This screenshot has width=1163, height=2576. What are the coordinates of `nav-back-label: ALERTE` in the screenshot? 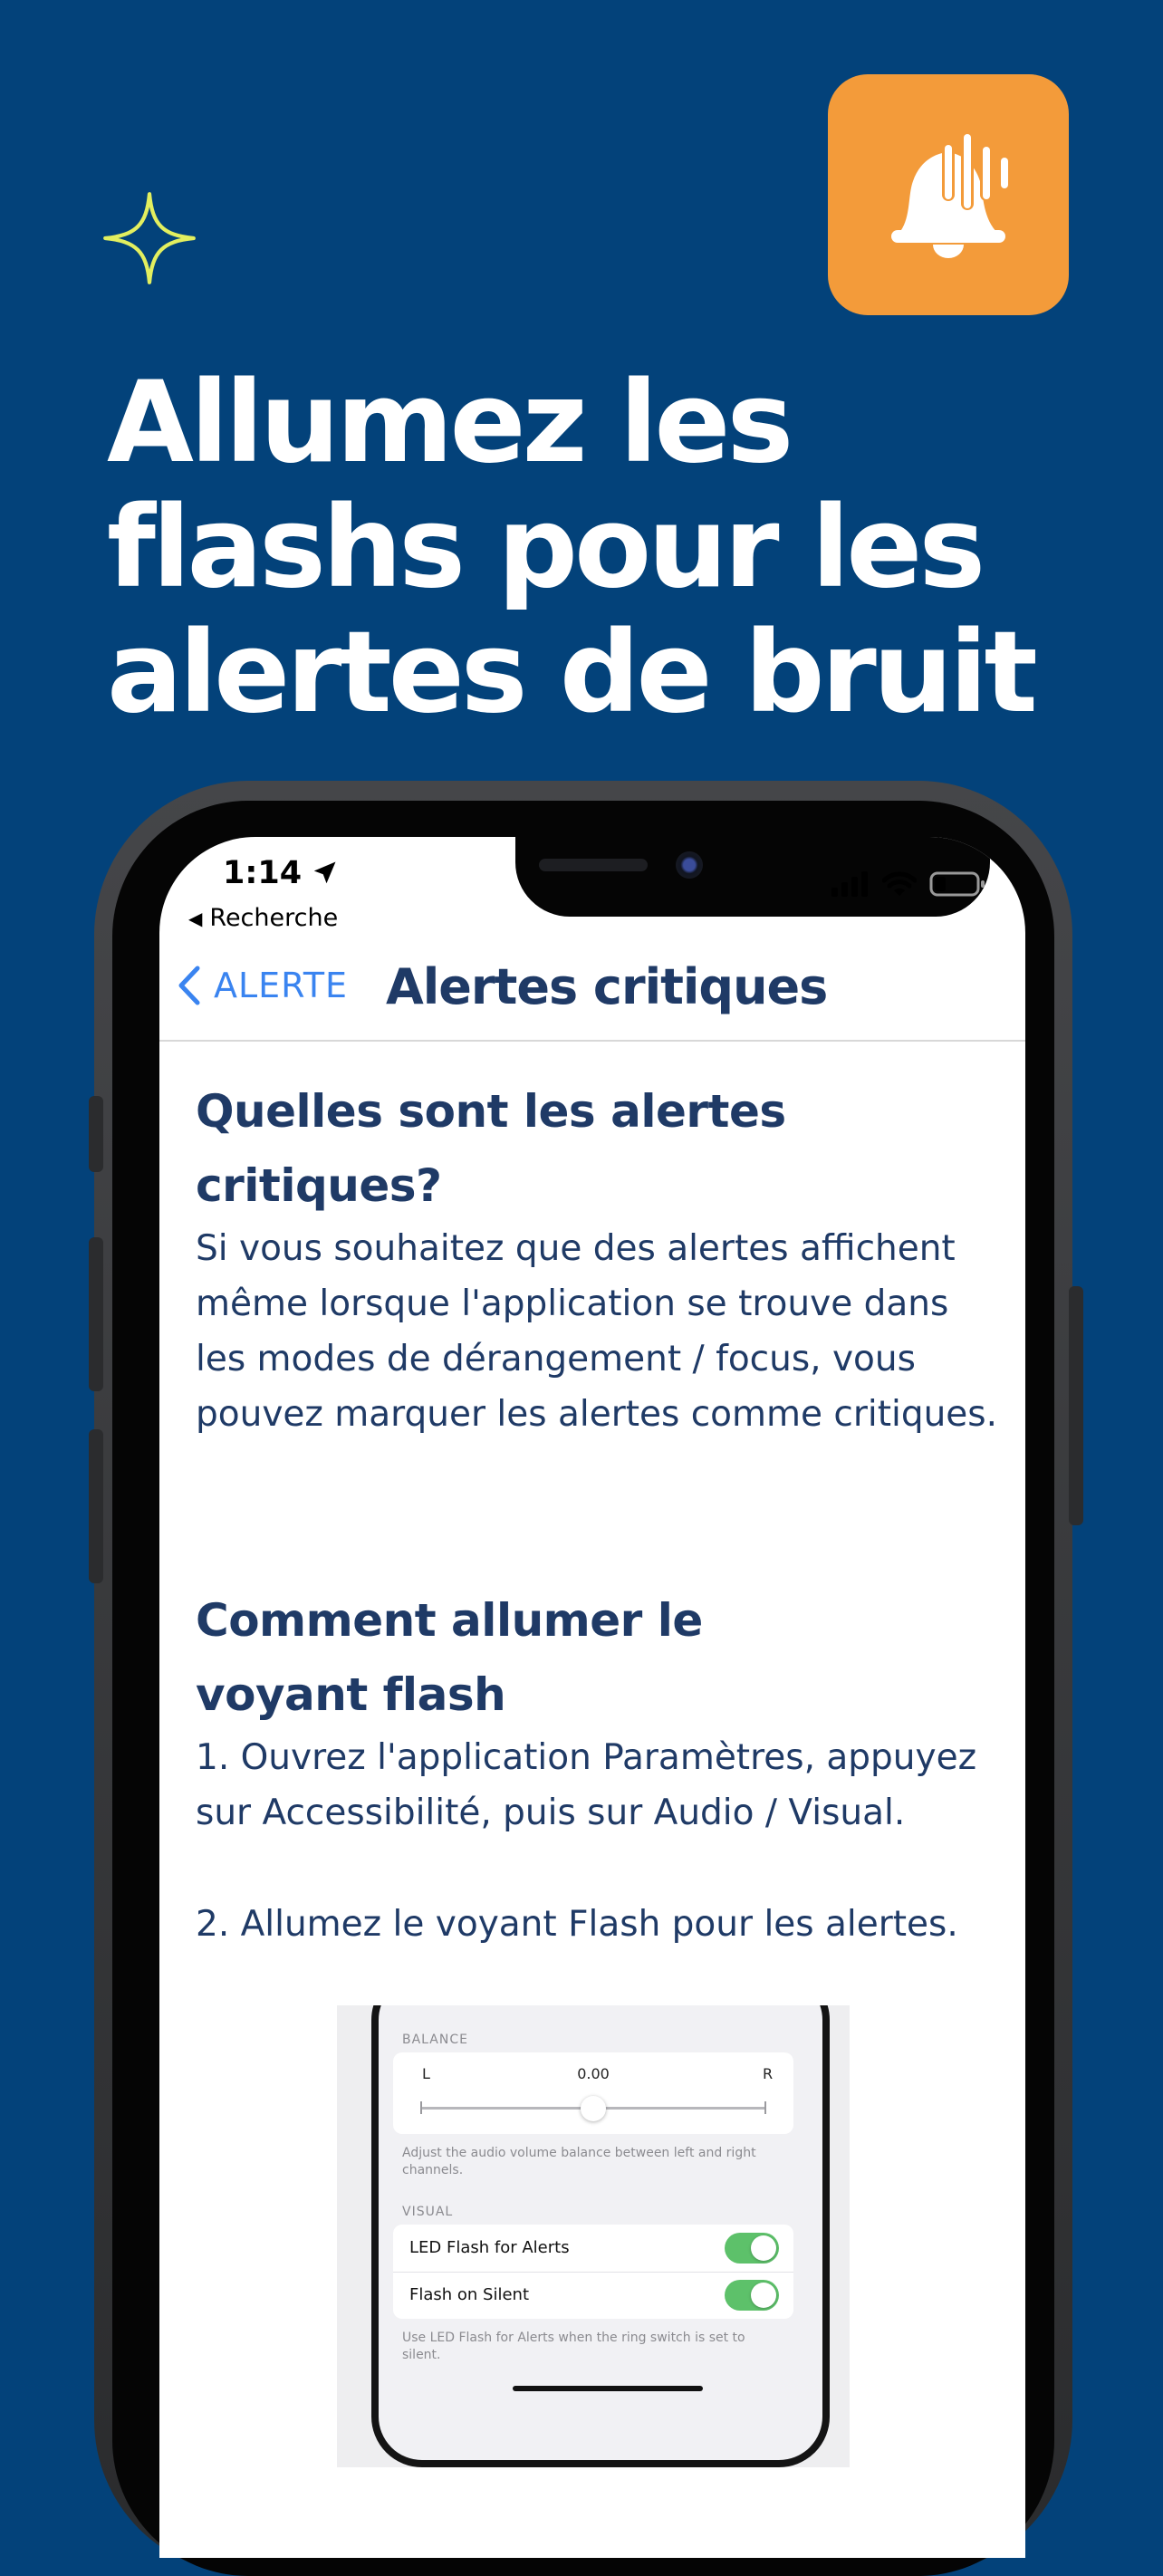 It's located at (281, 985).